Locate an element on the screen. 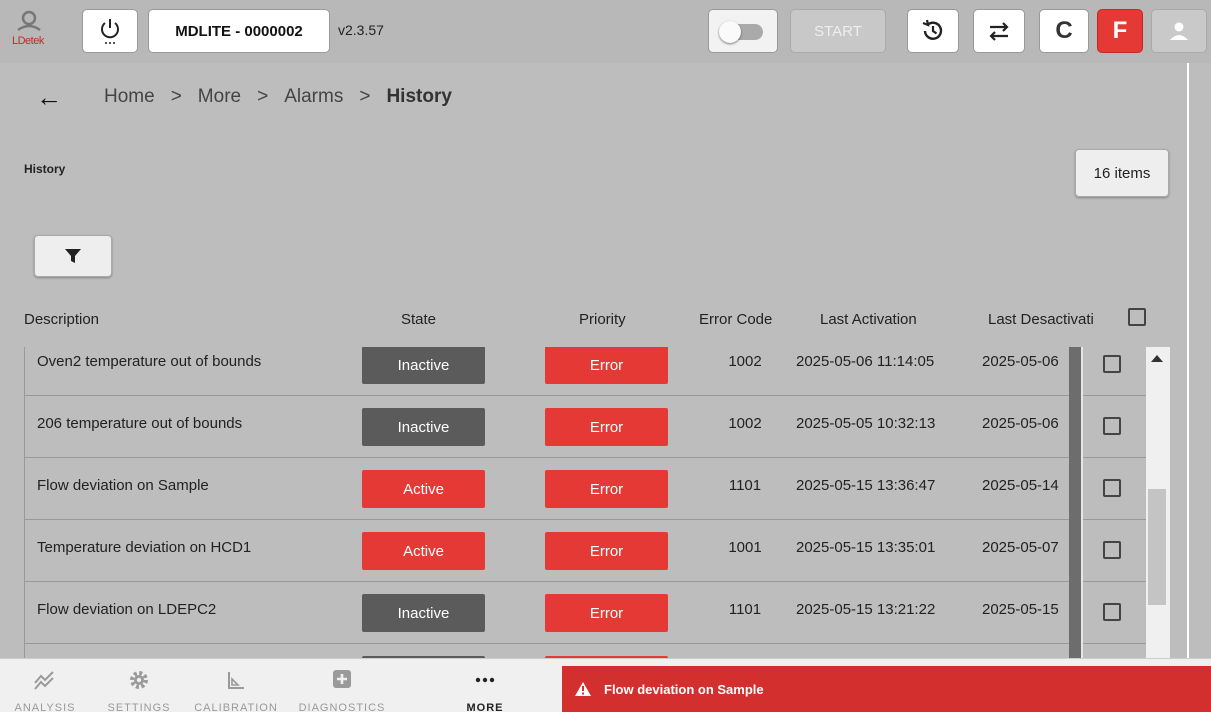 The width and height of the screenshot is (1211, 712). user-button is located at coordinates (1179, 31).